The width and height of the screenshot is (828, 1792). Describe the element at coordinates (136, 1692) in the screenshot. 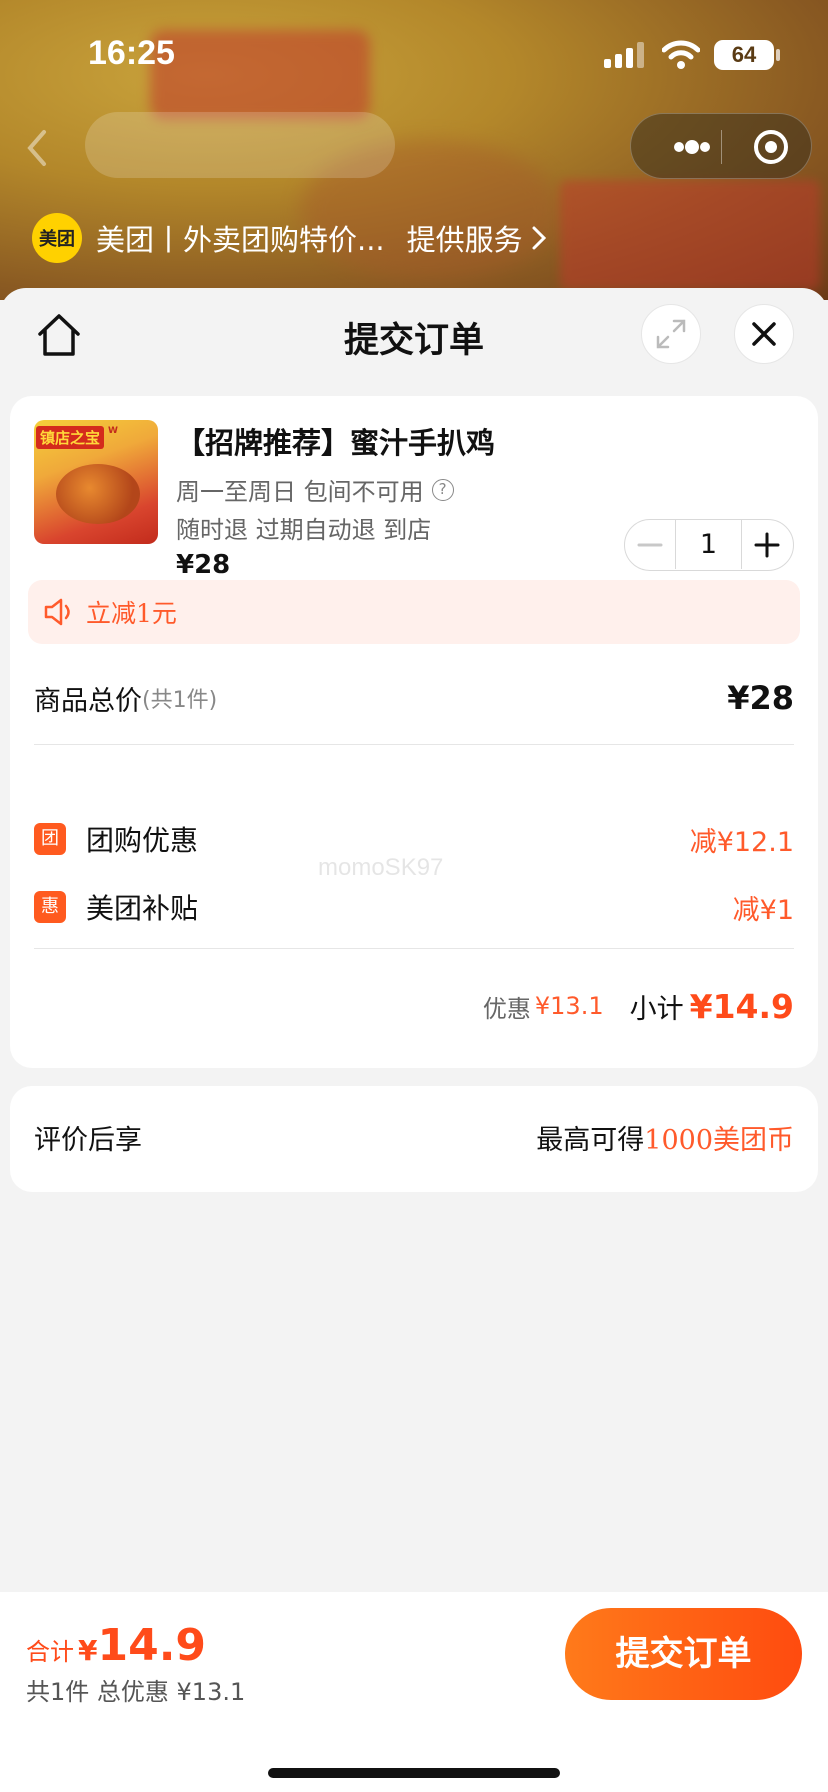

I see `item-count-savings: 共1件 总优惠 ¥13.1` at that location.